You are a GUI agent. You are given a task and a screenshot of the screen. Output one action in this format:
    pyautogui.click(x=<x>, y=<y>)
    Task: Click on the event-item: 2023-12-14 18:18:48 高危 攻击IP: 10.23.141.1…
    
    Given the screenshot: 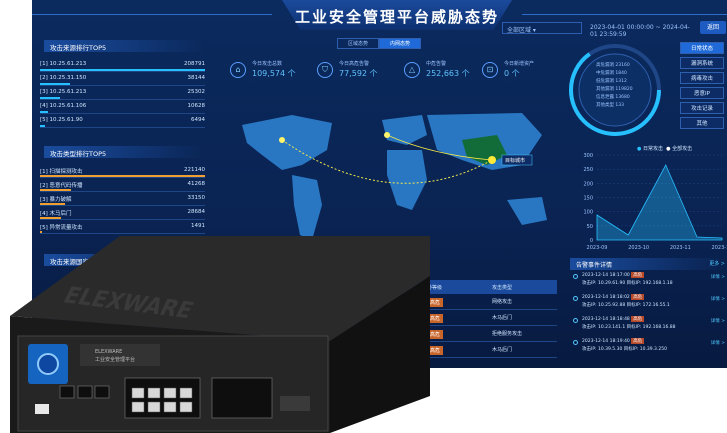 What is the action you would take?
    pyautogui.click(x=648, y=325)
    